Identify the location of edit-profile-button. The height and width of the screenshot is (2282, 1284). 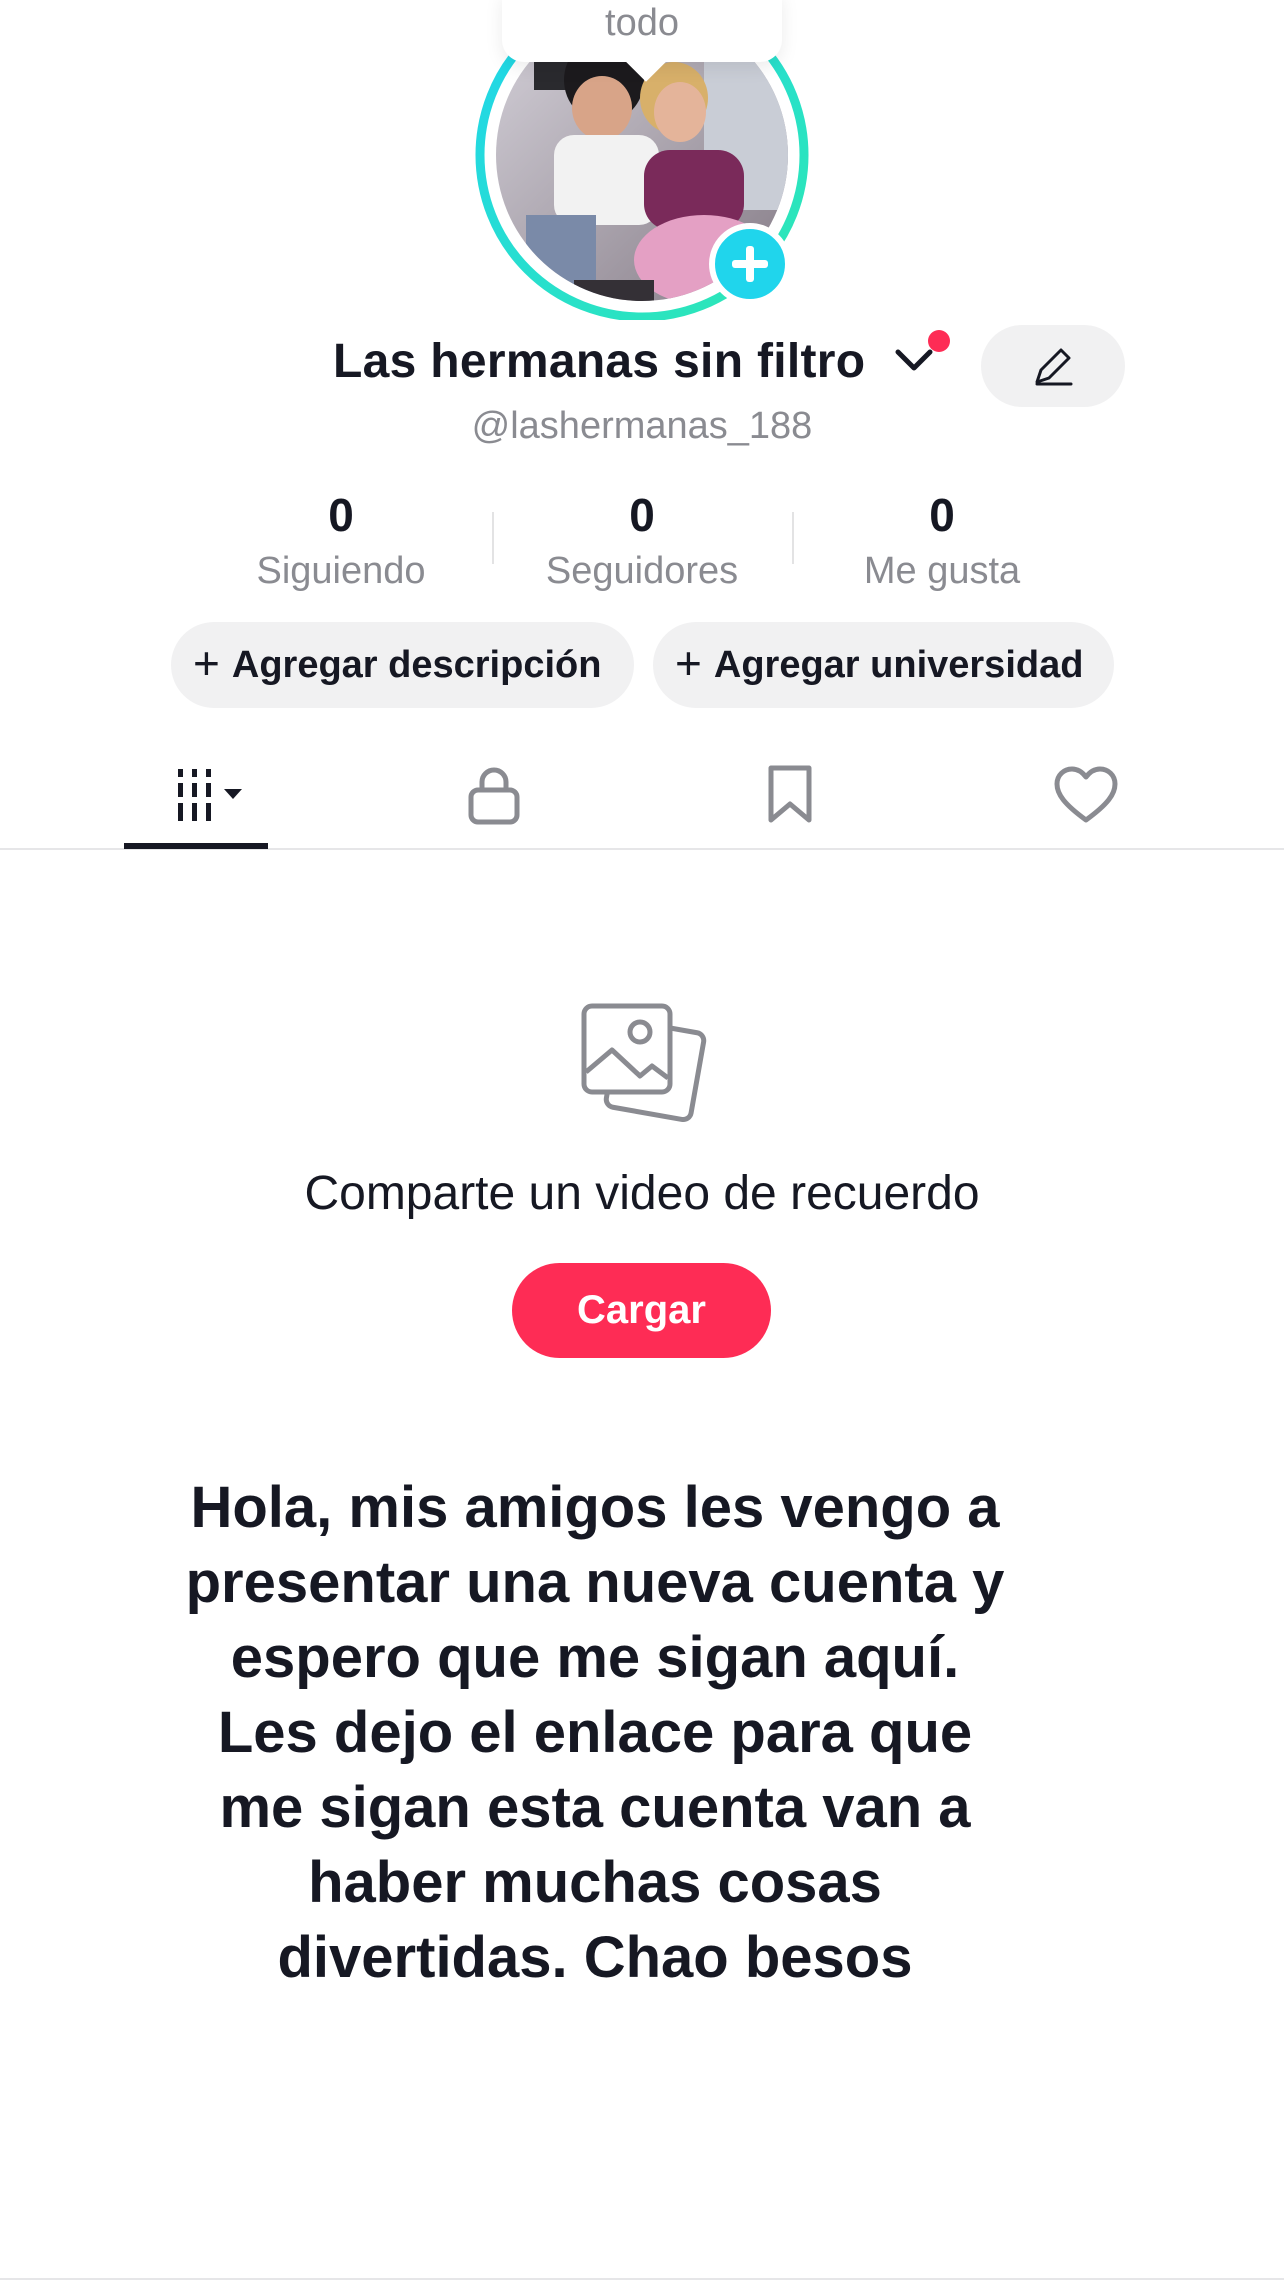
(1053, 366).